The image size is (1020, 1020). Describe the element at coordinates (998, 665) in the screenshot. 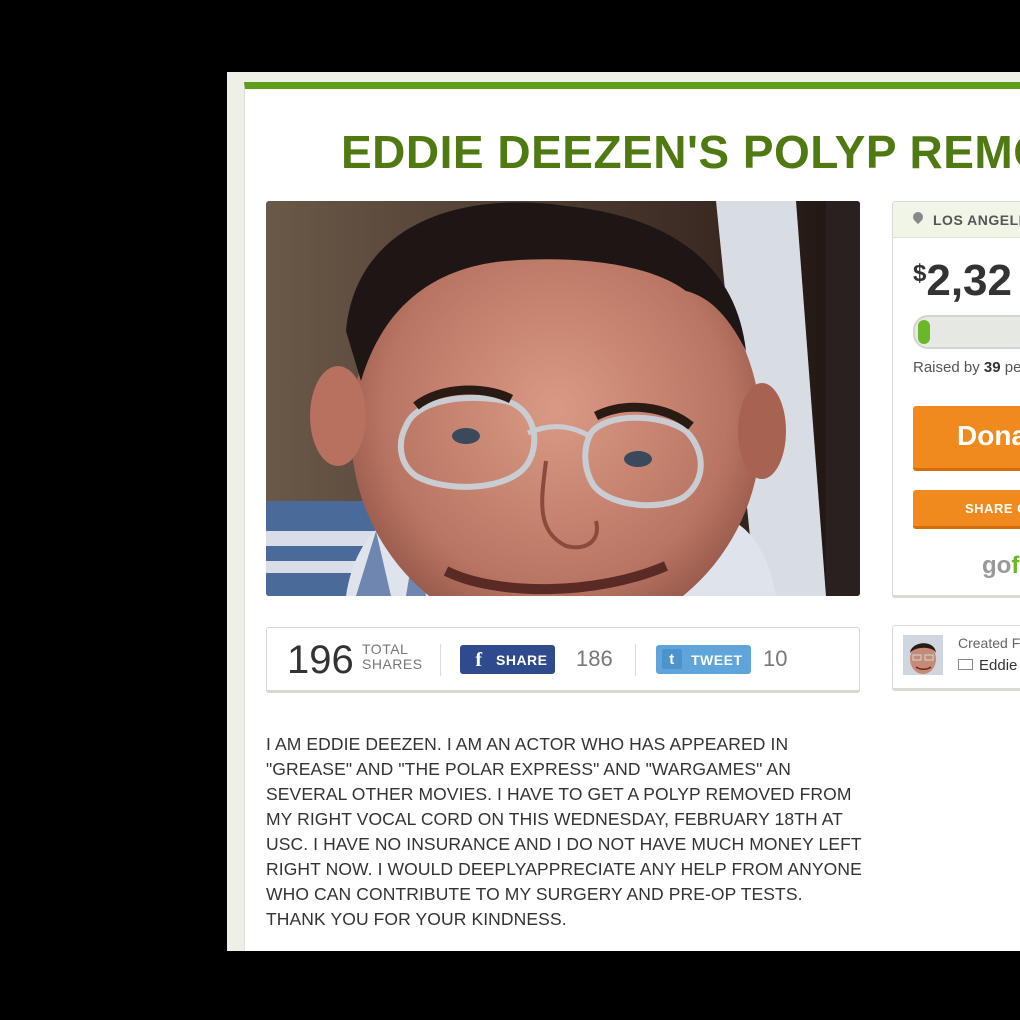

I see `creator-name: Eddie` at that location.